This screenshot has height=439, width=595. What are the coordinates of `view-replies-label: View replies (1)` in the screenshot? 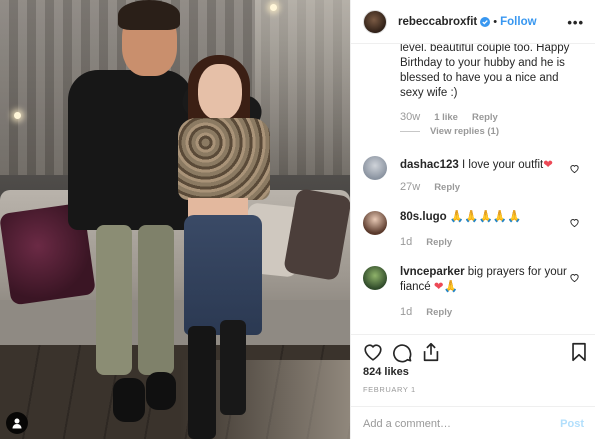 It's located at (464, 131).